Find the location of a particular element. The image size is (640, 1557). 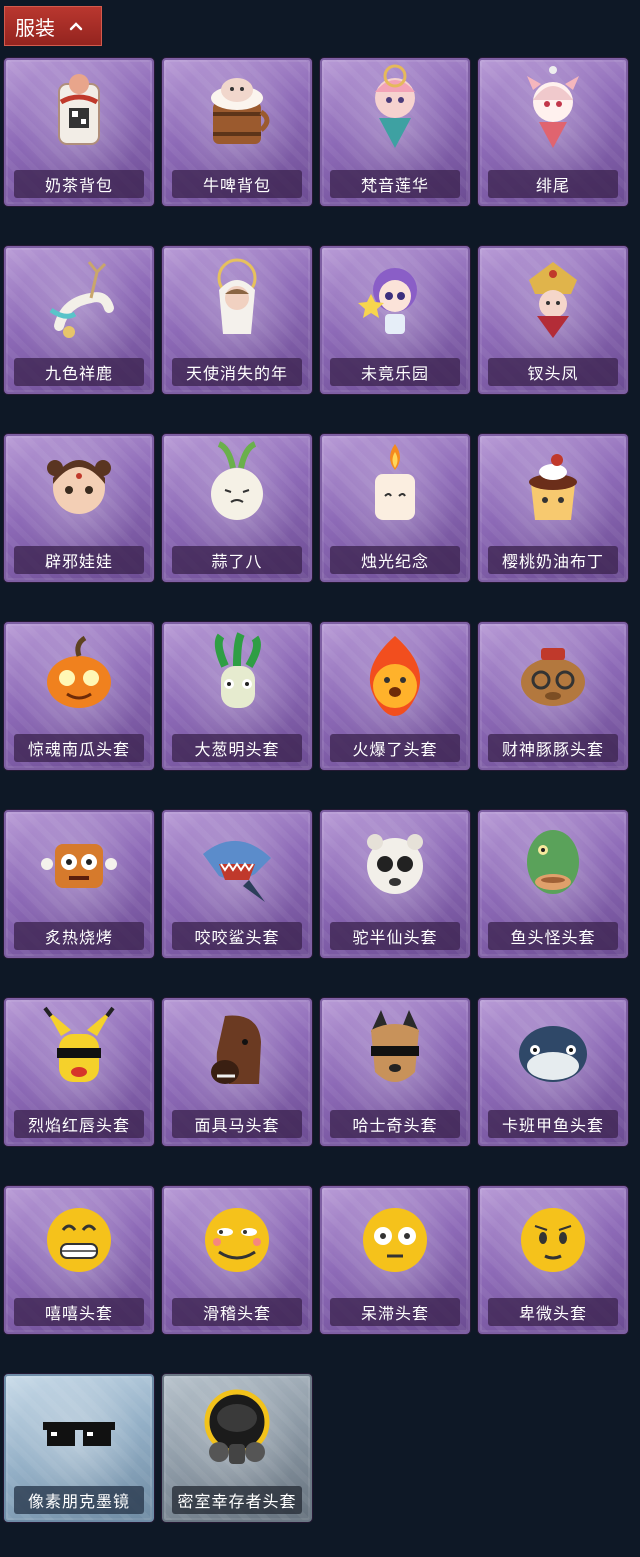

grin-emoji-mask-icon is located at coordinates (79, 1240).